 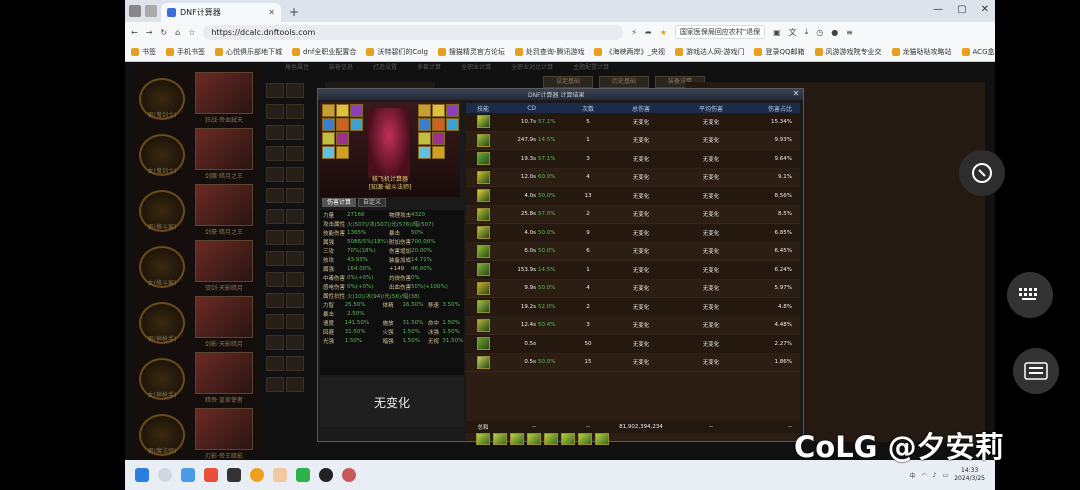 What do you see at coordinates (339, 202) in the screenshot?
I see `dialog-subtab: 伤害计算` at bounding box center [339, 202].